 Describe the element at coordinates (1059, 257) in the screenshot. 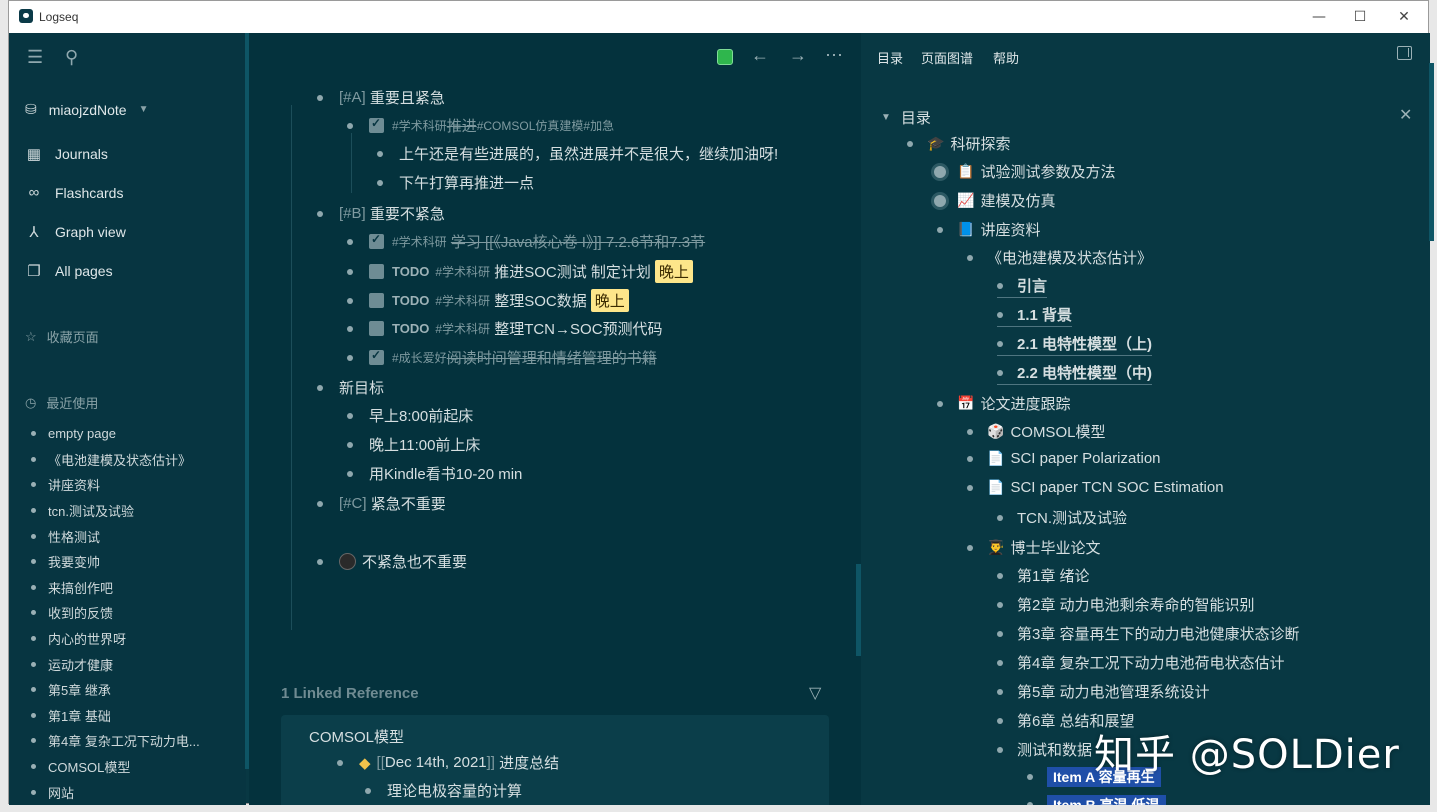

I see `toc-item: 《电池建模及状态估计》` at that location.